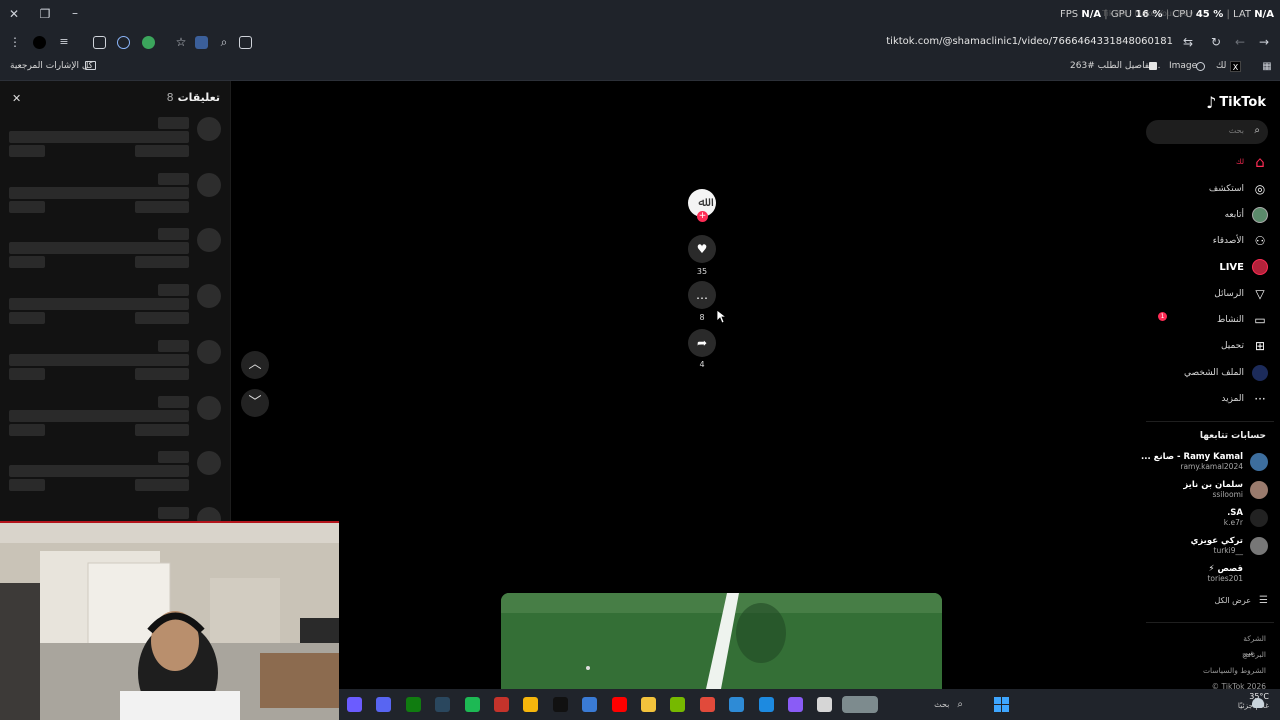 This screenshot has height=720, width=1280. What do you see at coordinates (1242, 320) in the screenshot?
I see `sidebar-item-6: ▭ النشاط` at bounding box center [1242, 320].